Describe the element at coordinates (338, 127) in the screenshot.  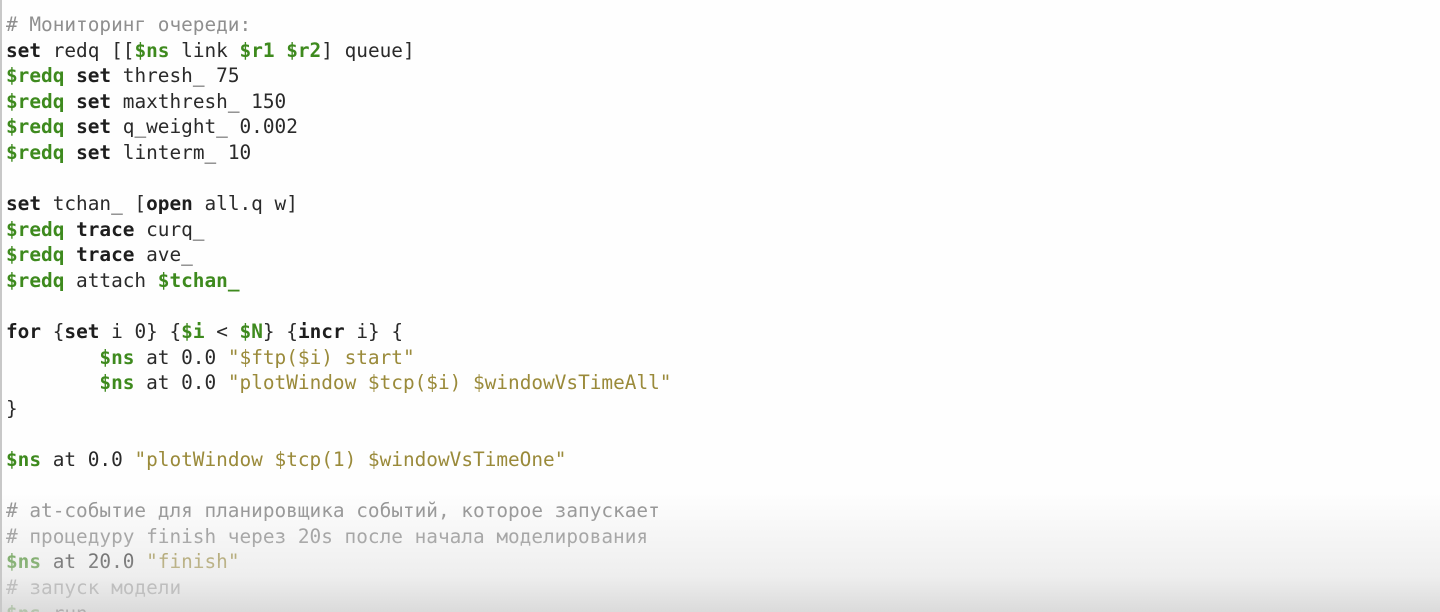
I see `code-line: $redq set q_weight_ 0.002` at that location.